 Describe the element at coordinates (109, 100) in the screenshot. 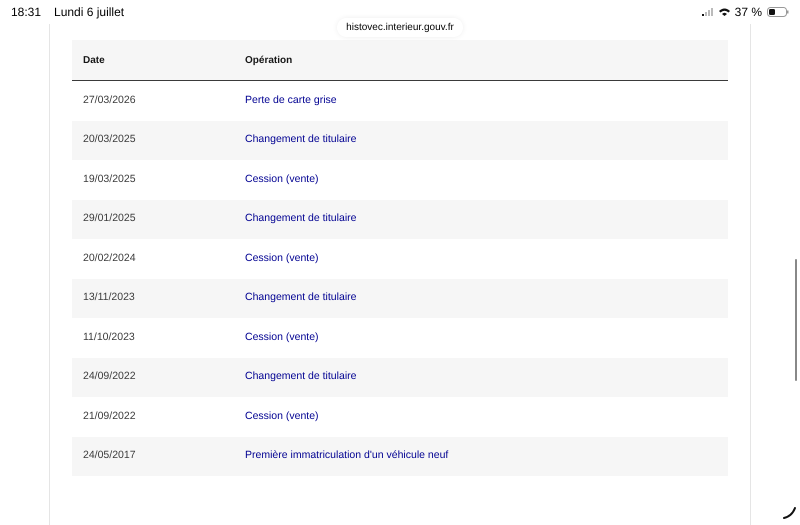

I see `date-cell-text: 27/03/2026` at that location.